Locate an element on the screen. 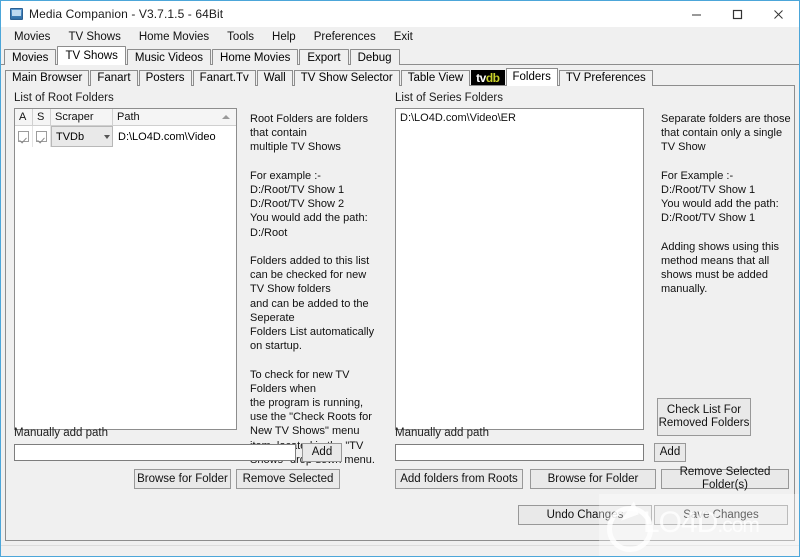  tab-wall: Wall is located at coordinates (274, 78).